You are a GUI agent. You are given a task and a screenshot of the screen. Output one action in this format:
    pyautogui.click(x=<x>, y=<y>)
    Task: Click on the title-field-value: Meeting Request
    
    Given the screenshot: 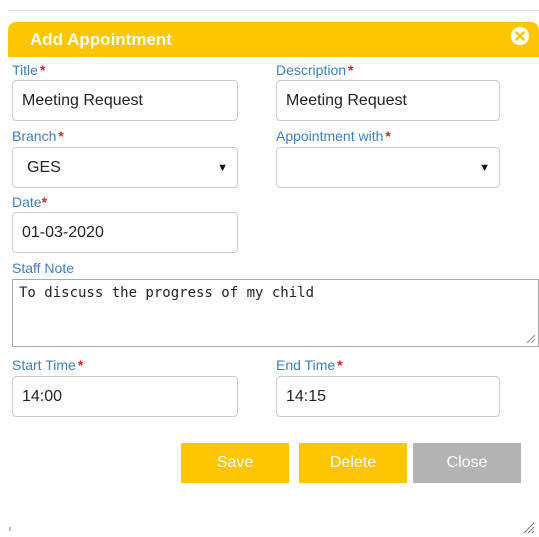 What is the action you would take?
    pyautogui.click(x=82, y=100)
    